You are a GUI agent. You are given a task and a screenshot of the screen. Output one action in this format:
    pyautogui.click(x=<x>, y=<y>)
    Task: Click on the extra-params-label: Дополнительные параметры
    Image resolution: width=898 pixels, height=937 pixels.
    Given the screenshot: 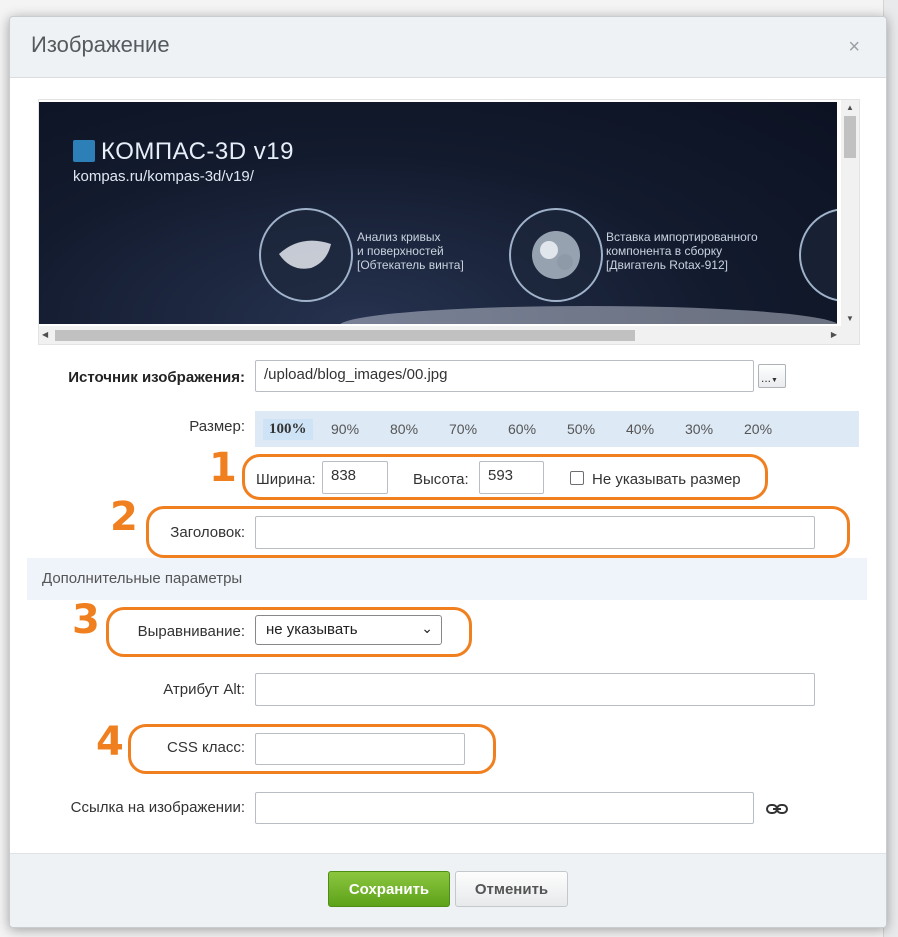 What is the action you would take?
    pyautogui.click(x=142, y=578)
    